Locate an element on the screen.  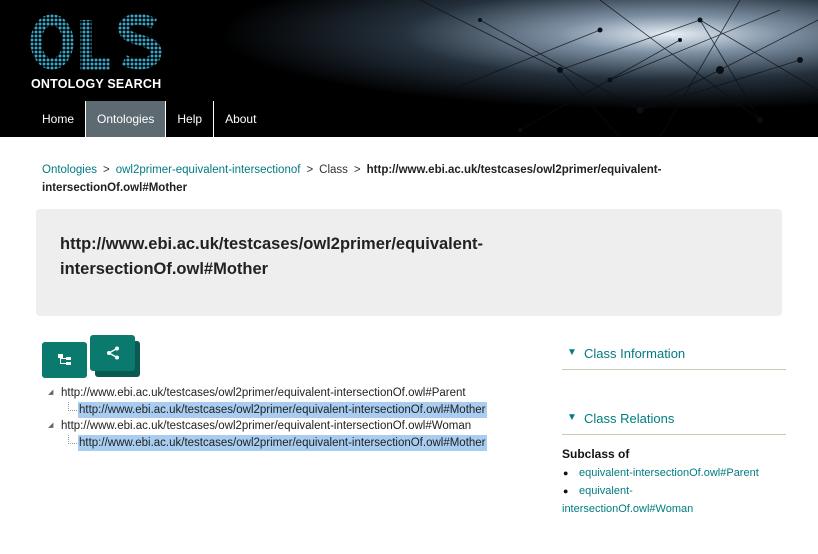
subclass-link-parent: ● equivalent-intersectionOf.owl#Parent is located at coordinates (677, 473).